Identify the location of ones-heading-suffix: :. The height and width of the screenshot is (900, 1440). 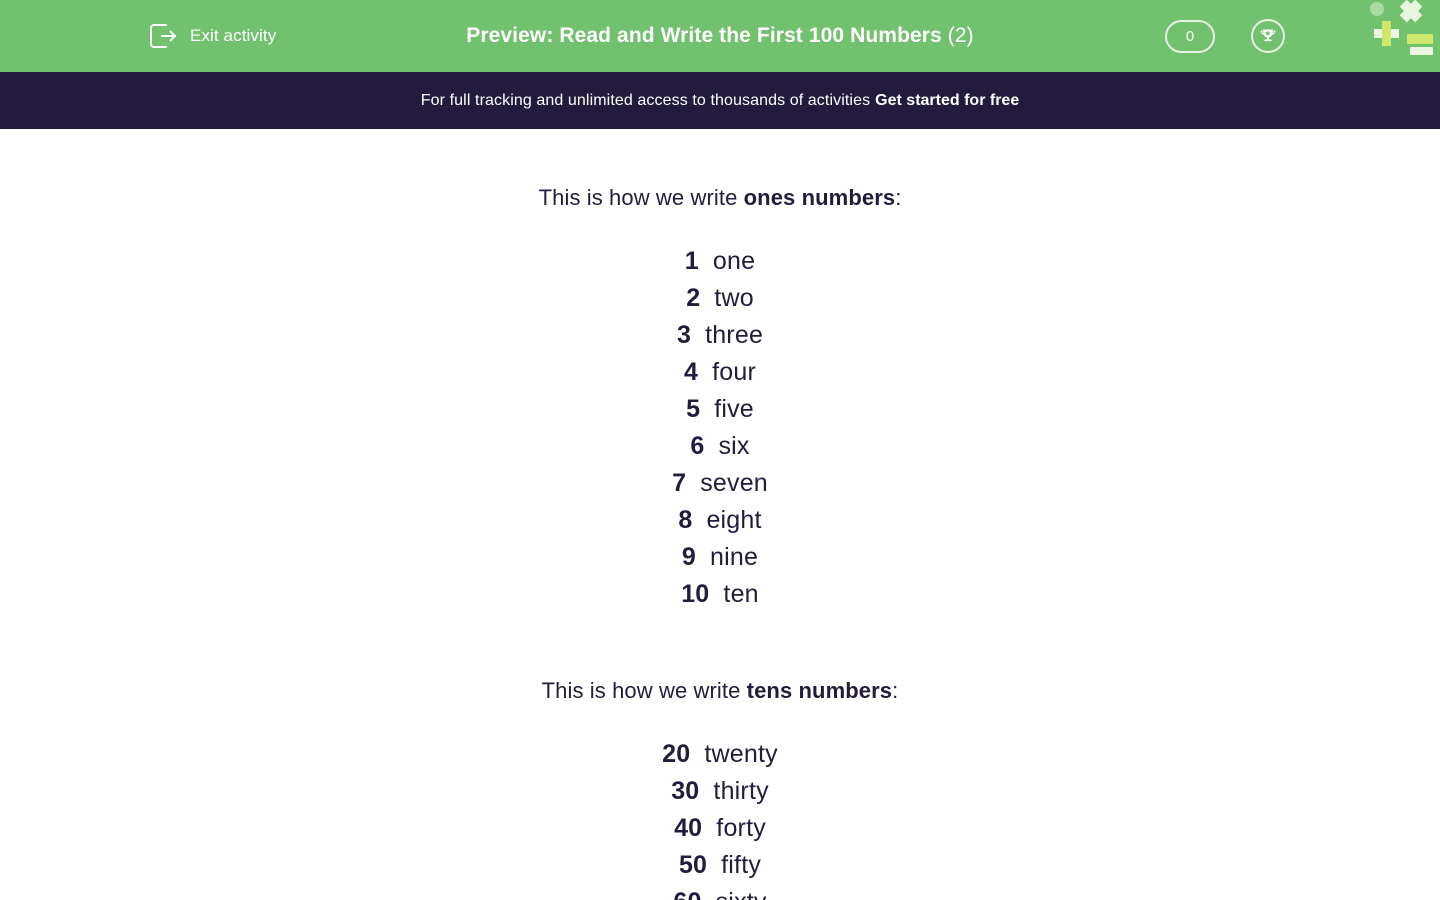
(898, 197).